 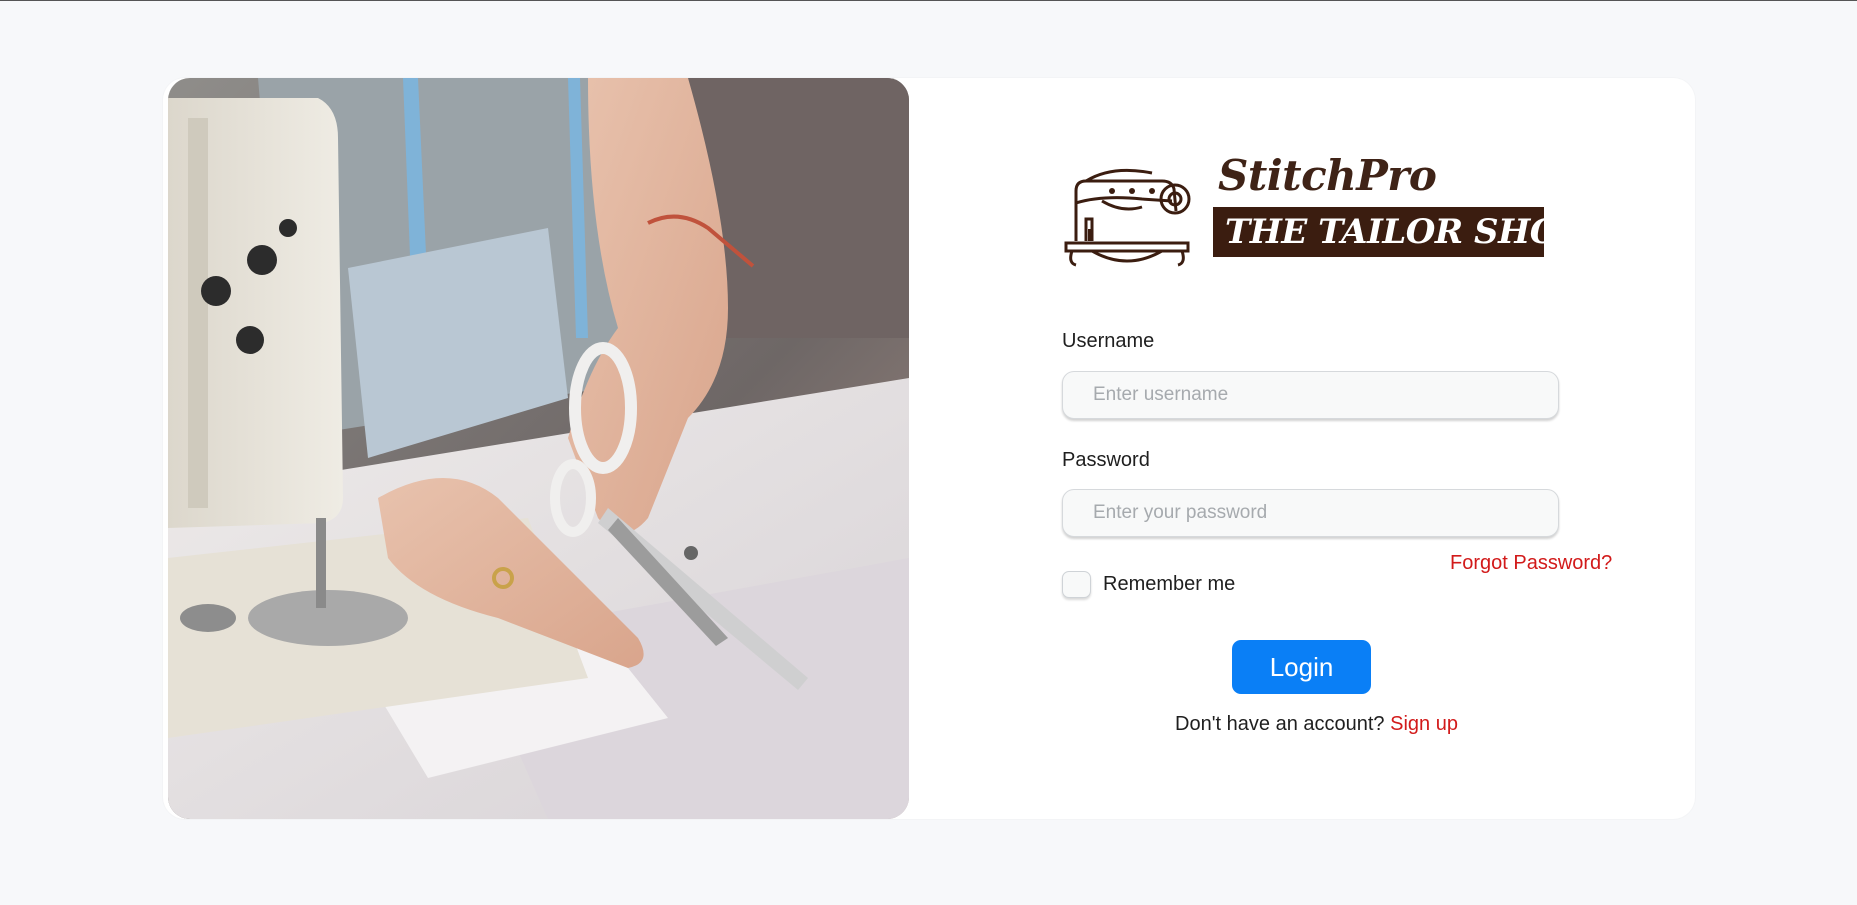 I want to click on sewing-machine-icon, so click(x=1127, y=217).